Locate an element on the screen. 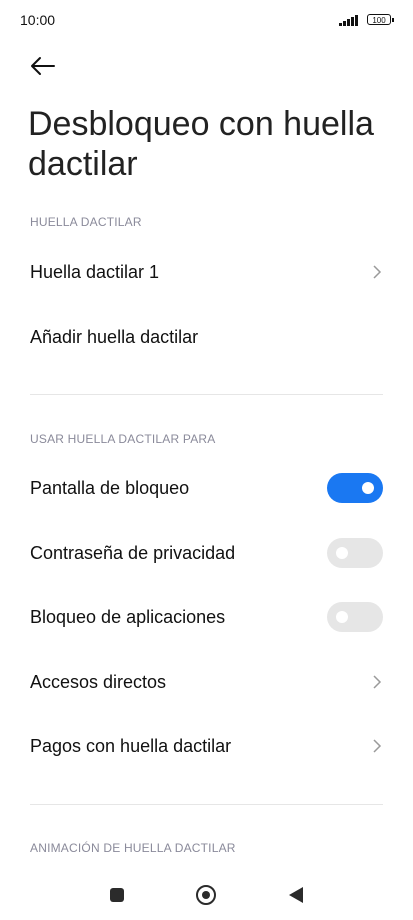 This screenshot has height=920, width=413. recents-button is located at coordinates (117, 895).